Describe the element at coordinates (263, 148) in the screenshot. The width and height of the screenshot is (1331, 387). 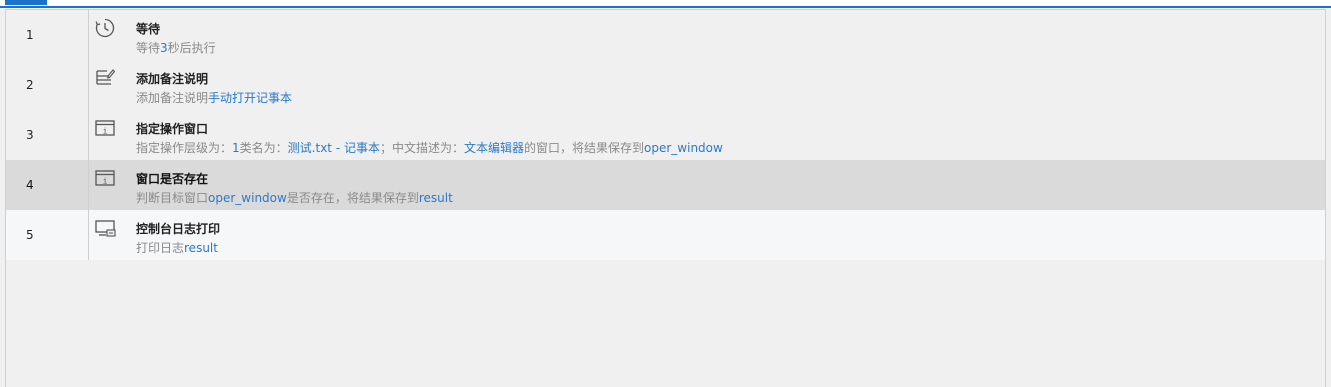
I see `step-description-text: 类名为：` at that location.